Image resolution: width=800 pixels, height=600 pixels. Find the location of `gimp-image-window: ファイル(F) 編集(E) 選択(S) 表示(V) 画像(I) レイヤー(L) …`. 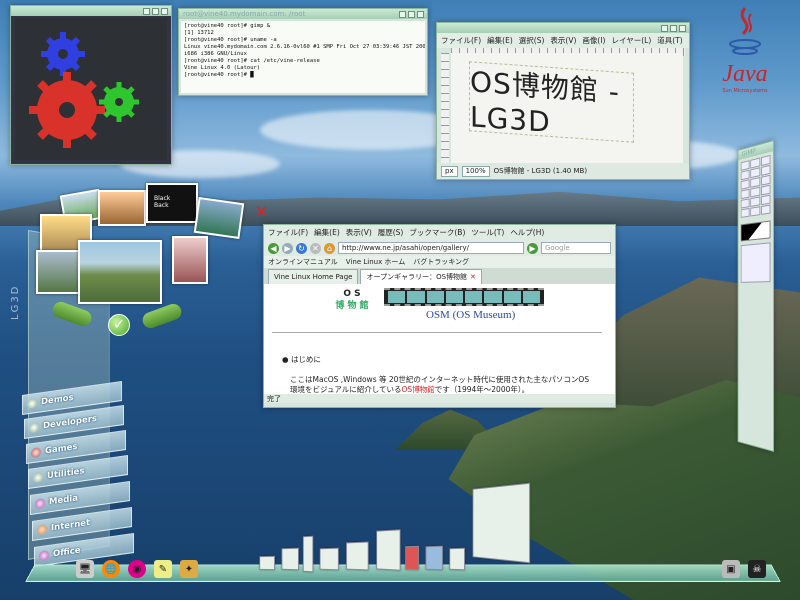

gimp-image-window: ファイル(F) 編集(E) 選択(S) 表示(V) 画像(I) レイヤー(L) … is located at coordinates (563, 101).